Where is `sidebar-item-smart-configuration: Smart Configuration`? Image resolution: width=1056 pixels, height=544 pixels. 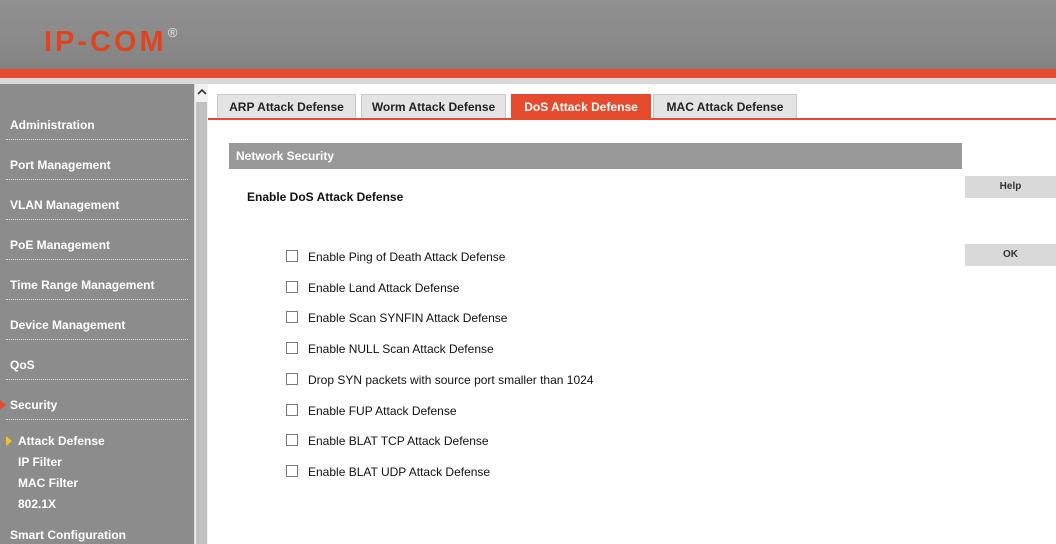
sidebar-item-smart-configuration: Smart Configuration is located at coordinates (97, 524).